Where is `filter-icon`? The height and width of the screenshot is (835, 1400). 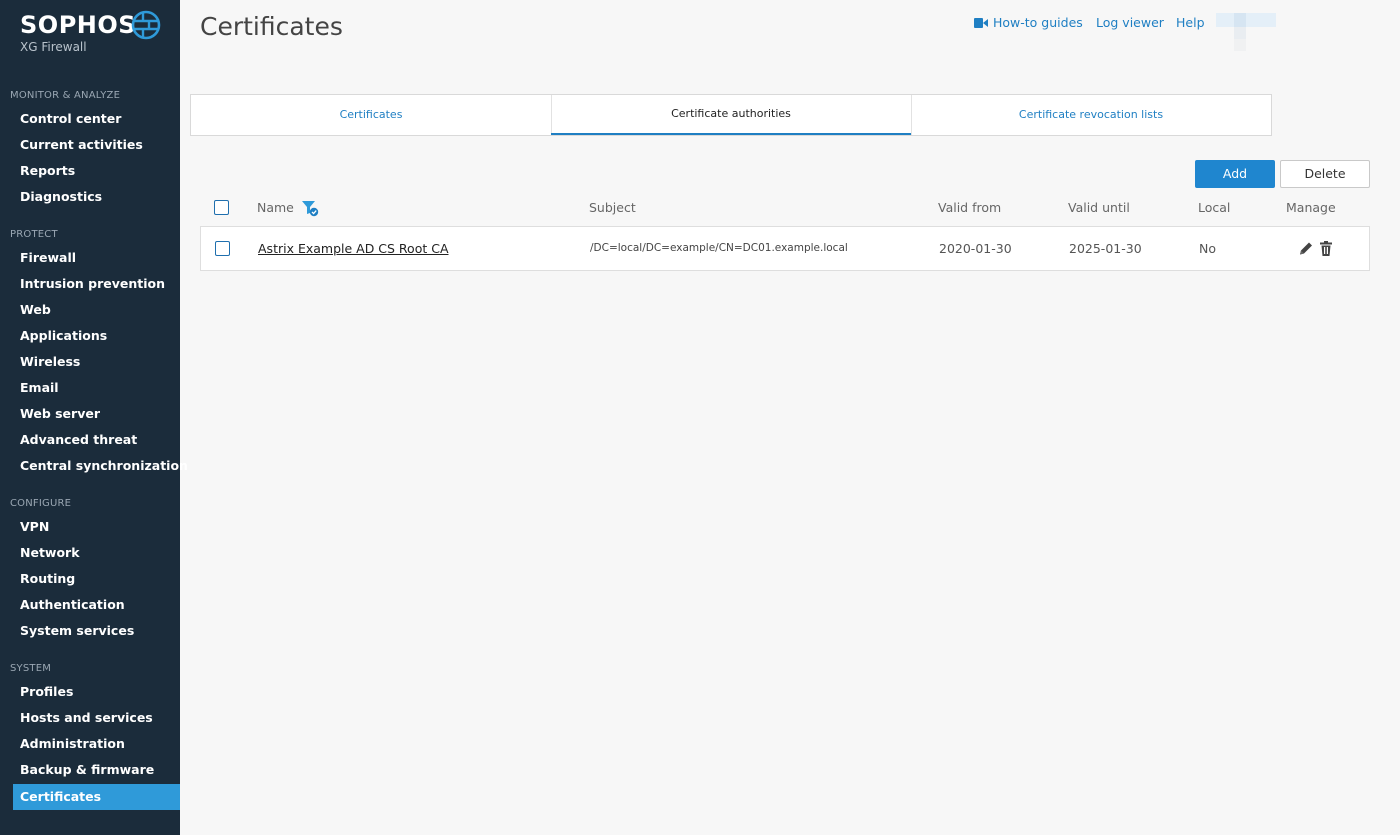
filter-icon is located at coordinates (310, 208).